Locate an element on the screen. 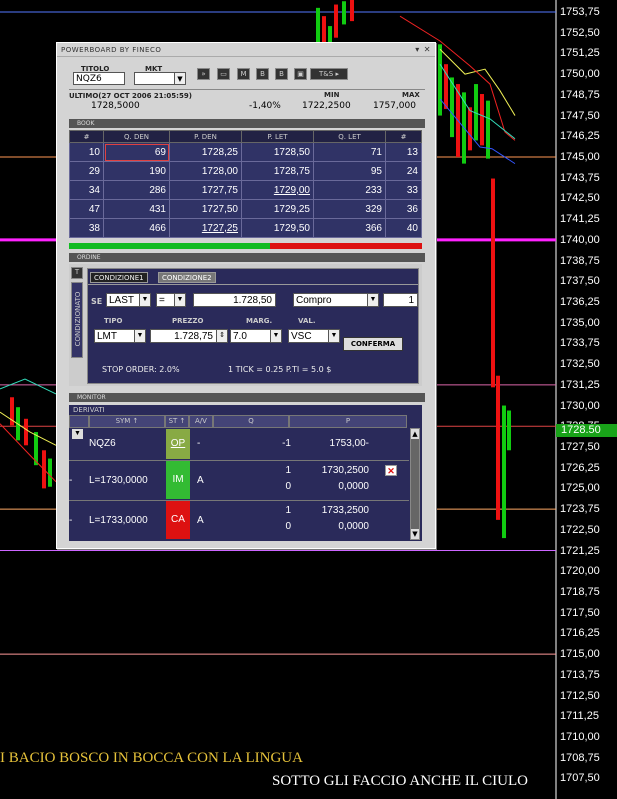  y-tick-label: 1732,50 is located at coordinates (580, 364).